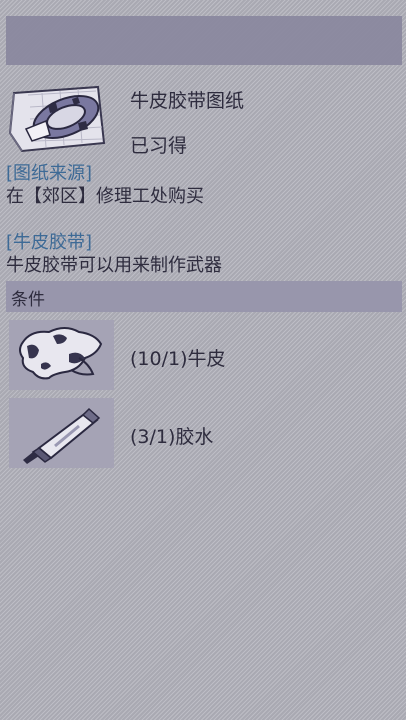 The height and width of the screenshot is (720, 406). Describe the element at coordinates (59, 119) in the screenshot. I see `leather-tape-blueprint-icon` at that location.